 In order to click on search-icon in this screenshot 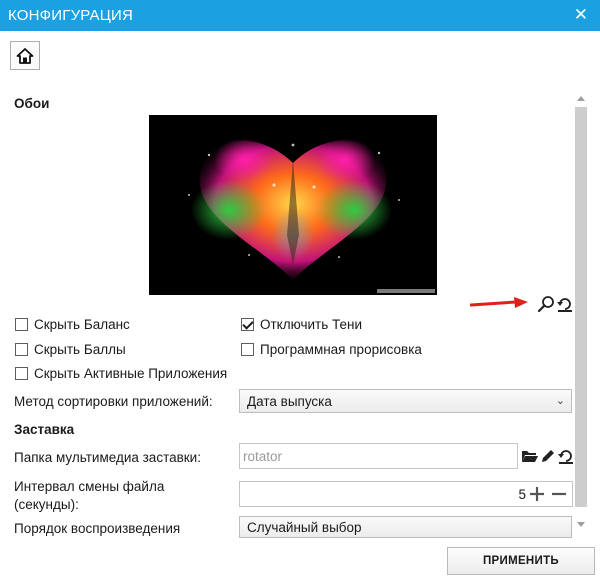, I will do `click(545, 304)`.